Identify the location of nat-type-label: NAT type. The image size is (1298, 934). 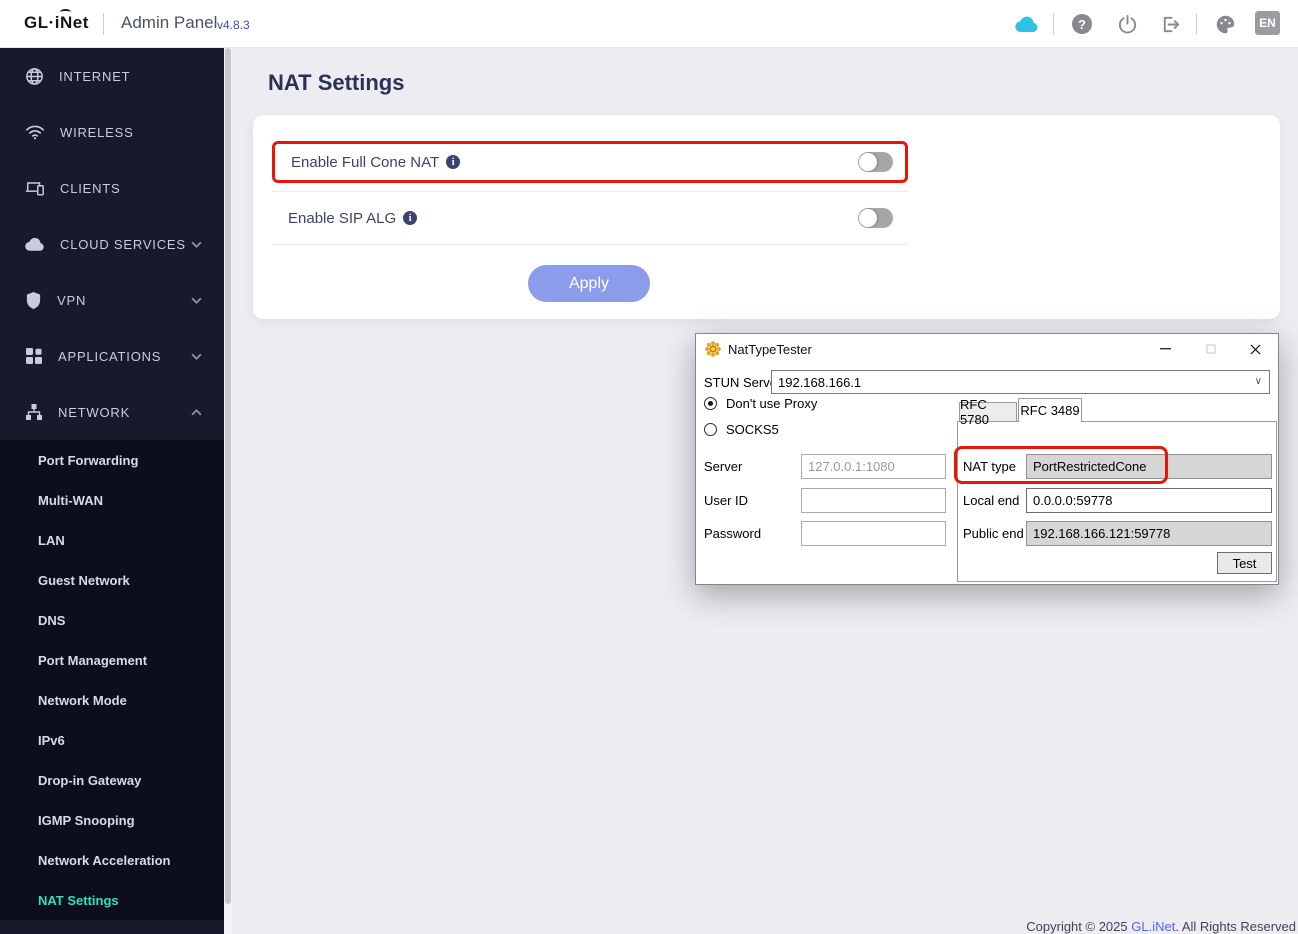
(989, 466).